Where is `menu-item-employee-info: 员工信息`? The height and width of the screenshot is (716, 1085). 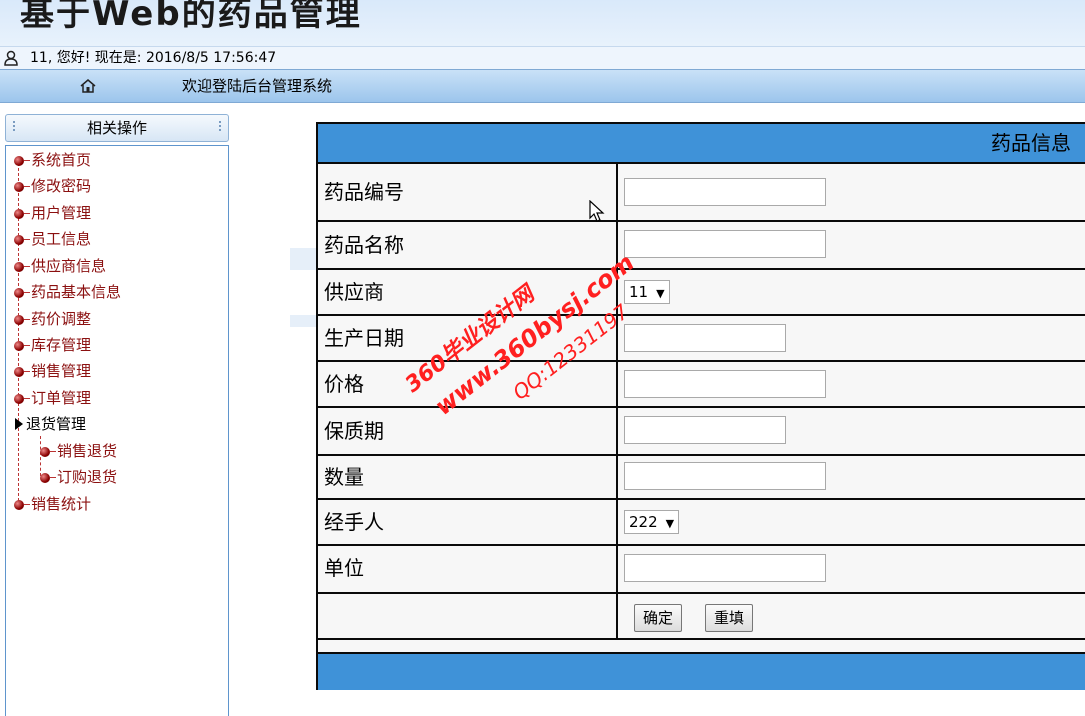 menu-item-employee-info: 员工信息 is located at coordinates (52, 239).